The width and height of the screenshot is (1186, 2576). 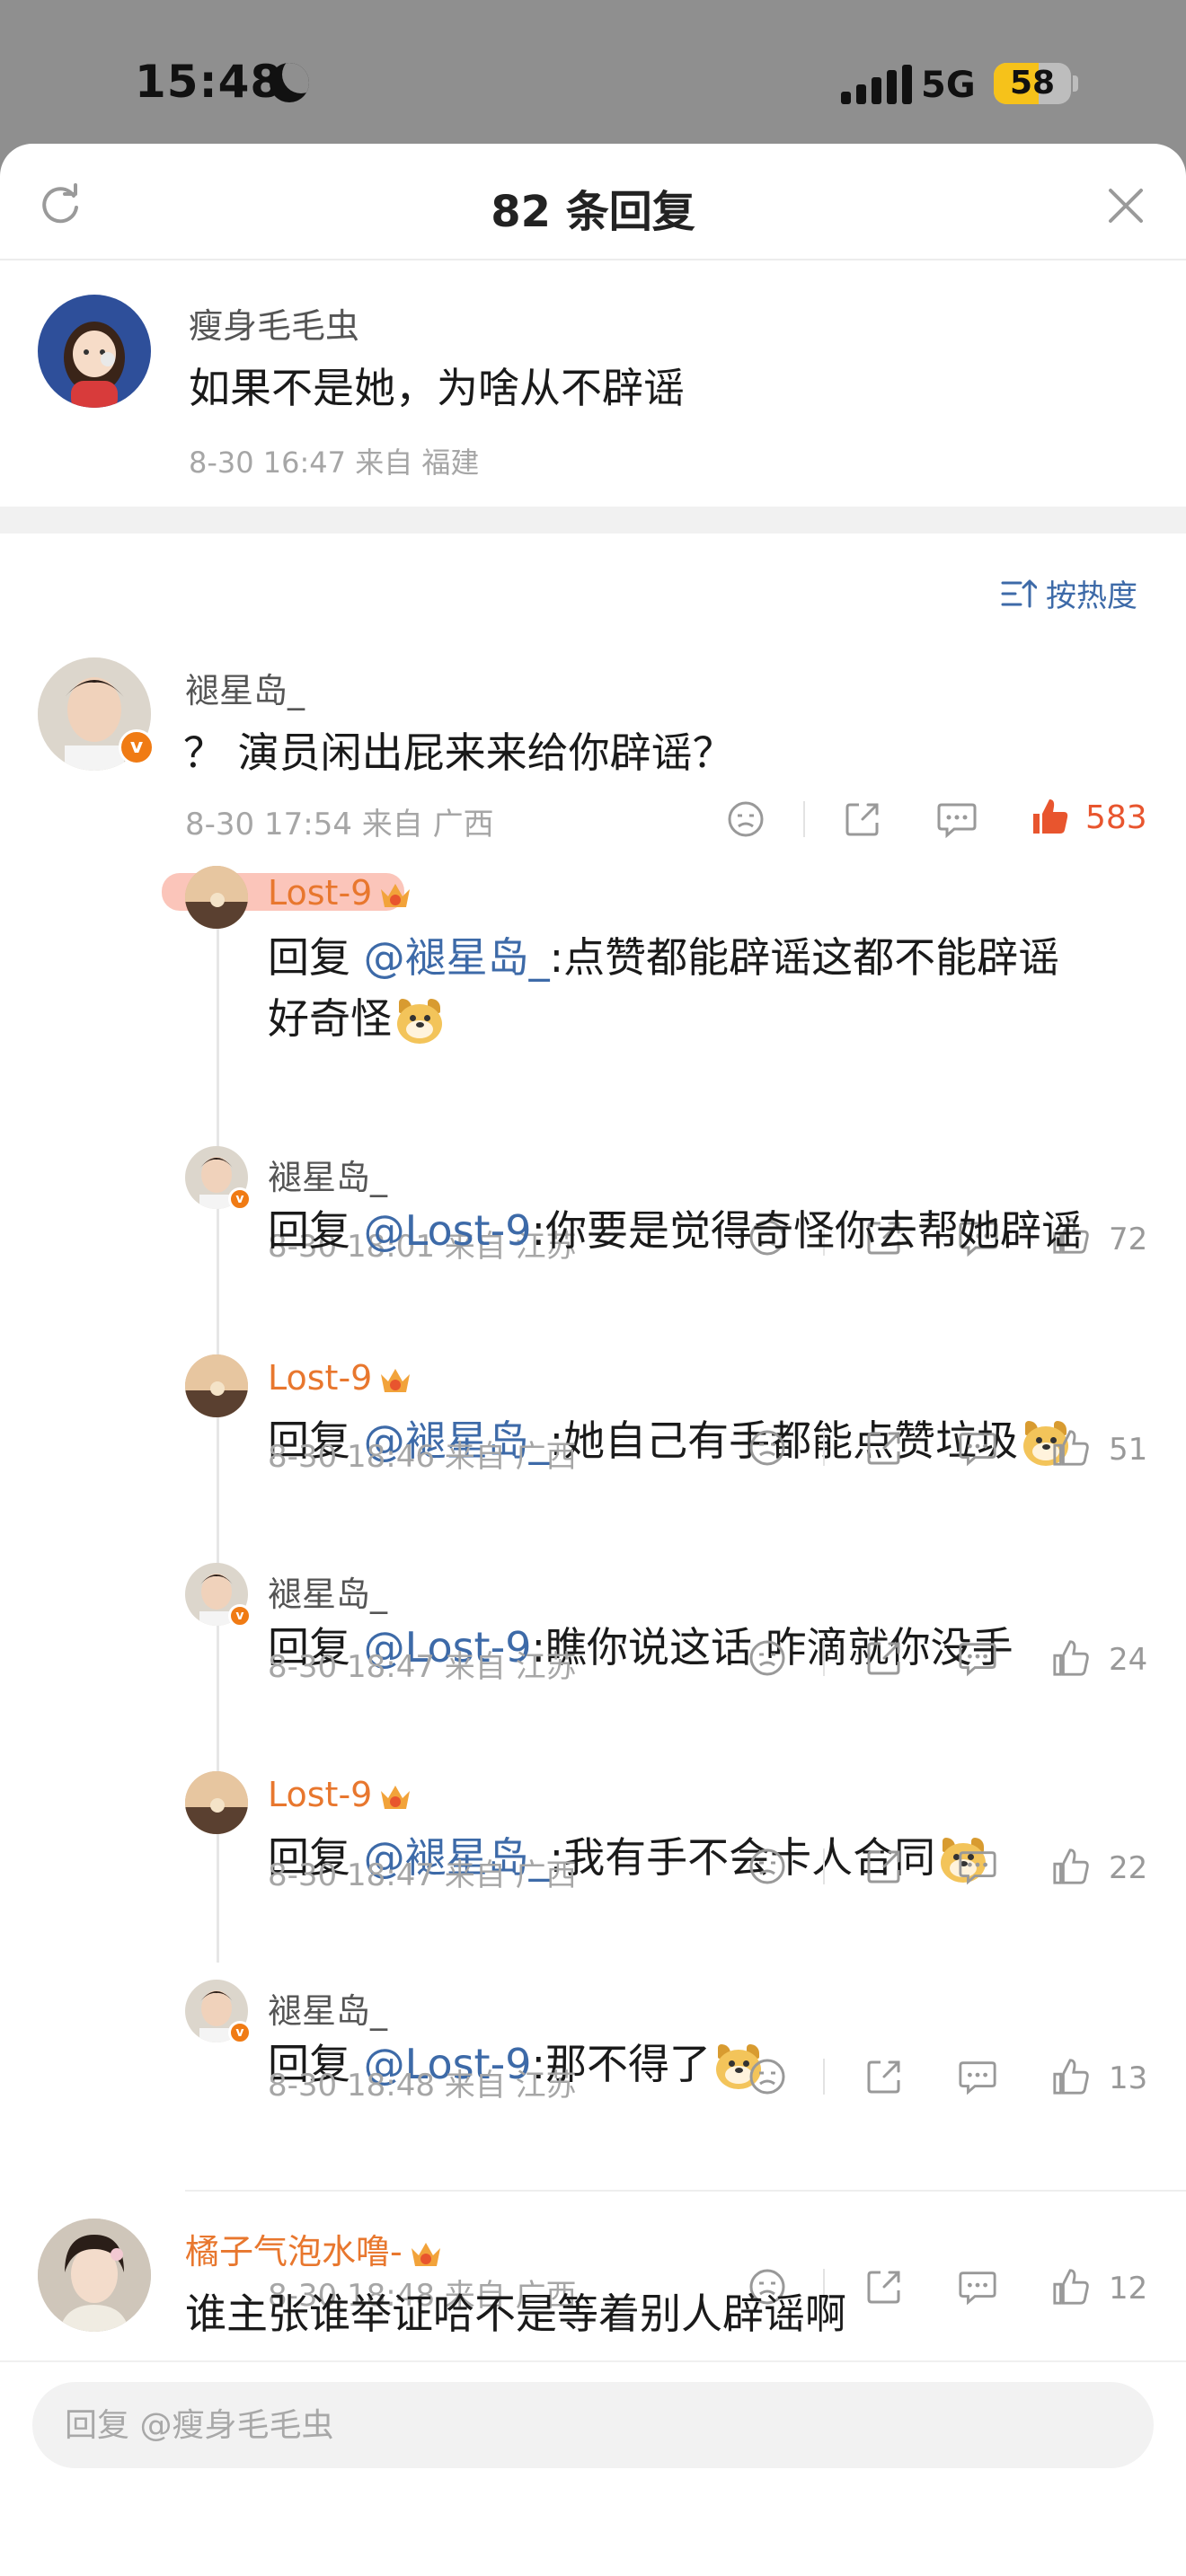 What do you see at coordinates (1019, 593) in the screenshot?
I see `sort-icon` at bounding box center [1019, 593].